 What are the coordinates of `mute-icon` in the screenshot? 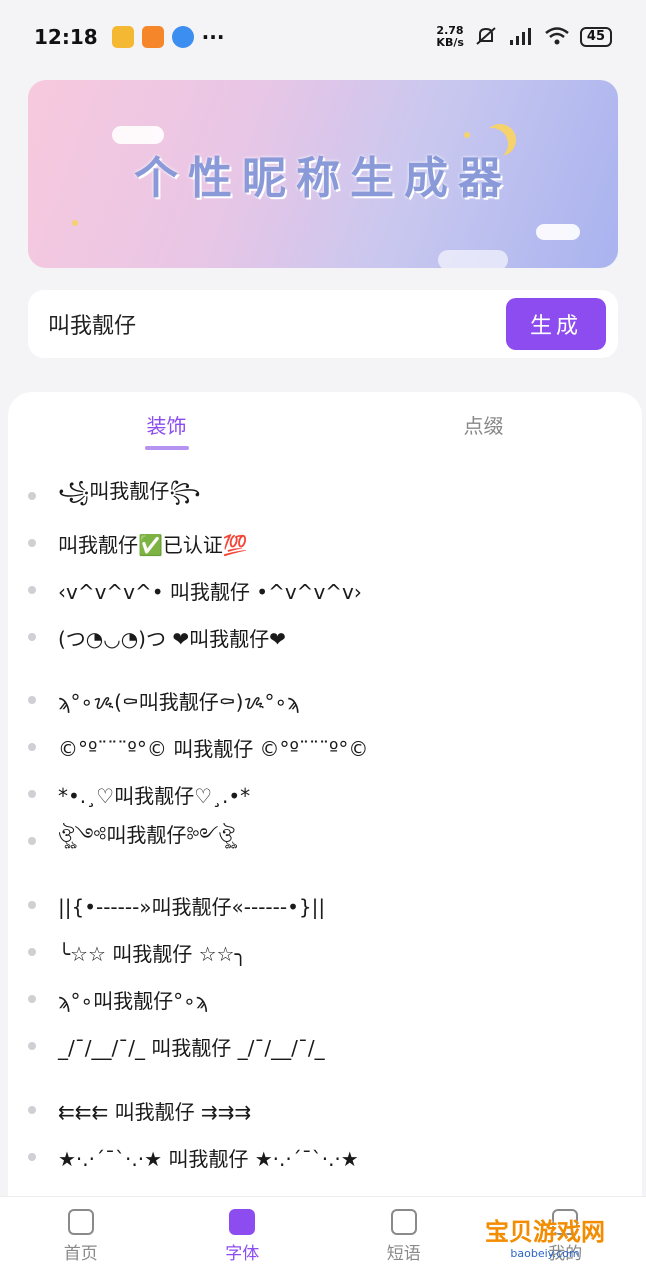 It's located at (486, 37).